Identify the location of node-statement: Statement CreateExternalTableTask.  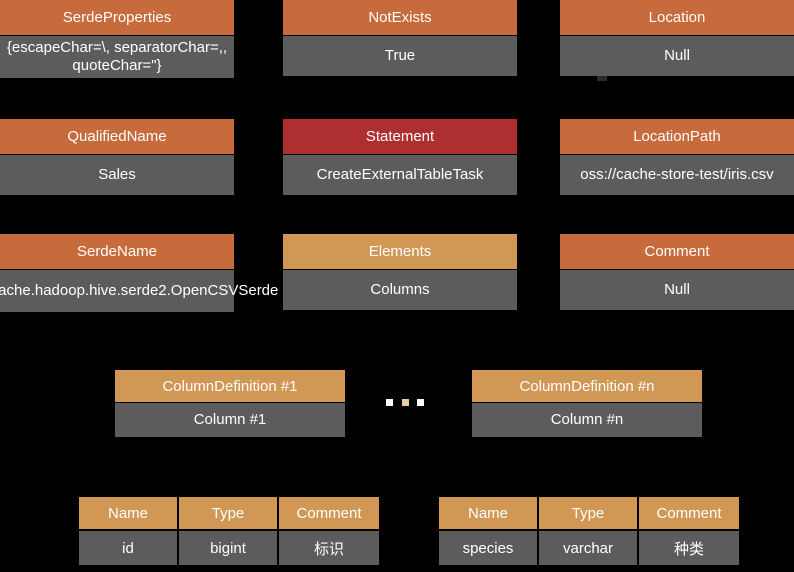
(400, 157).